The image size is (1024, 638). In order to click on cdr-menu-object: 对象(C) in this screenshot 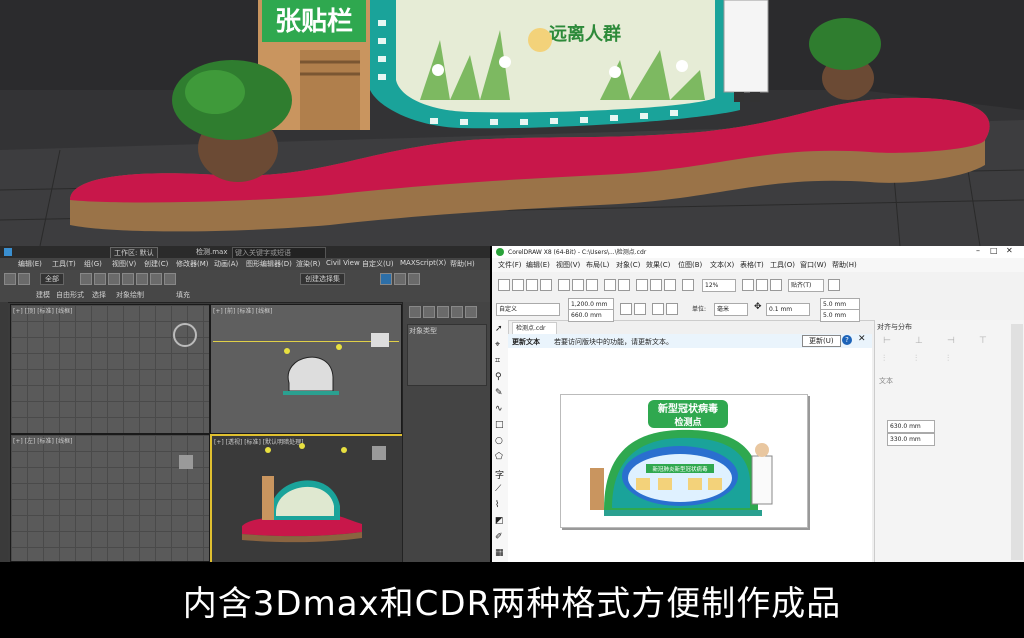, I will do `click(628, 265)`.